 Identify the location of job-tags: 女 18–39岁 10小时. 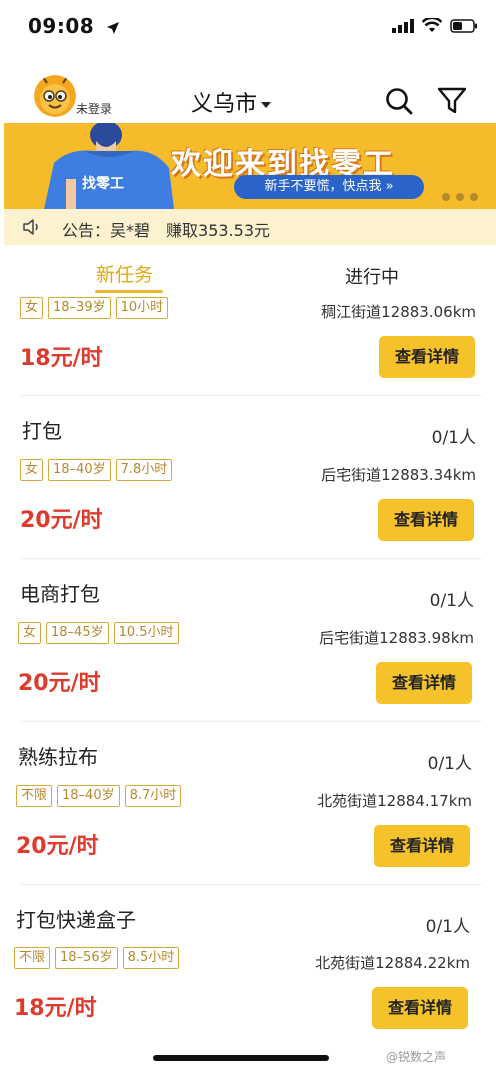
(94, 308).